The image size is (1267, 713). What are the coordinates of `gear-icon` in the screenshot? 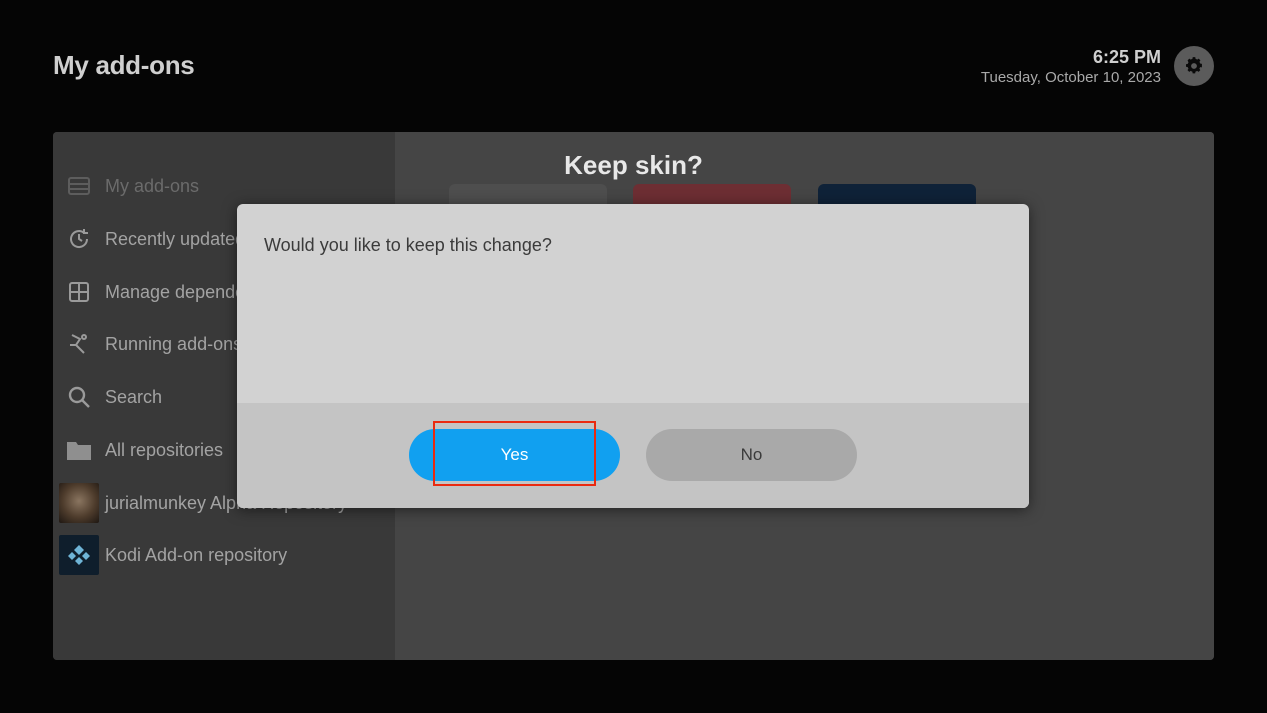 It's located at (1194, 65).